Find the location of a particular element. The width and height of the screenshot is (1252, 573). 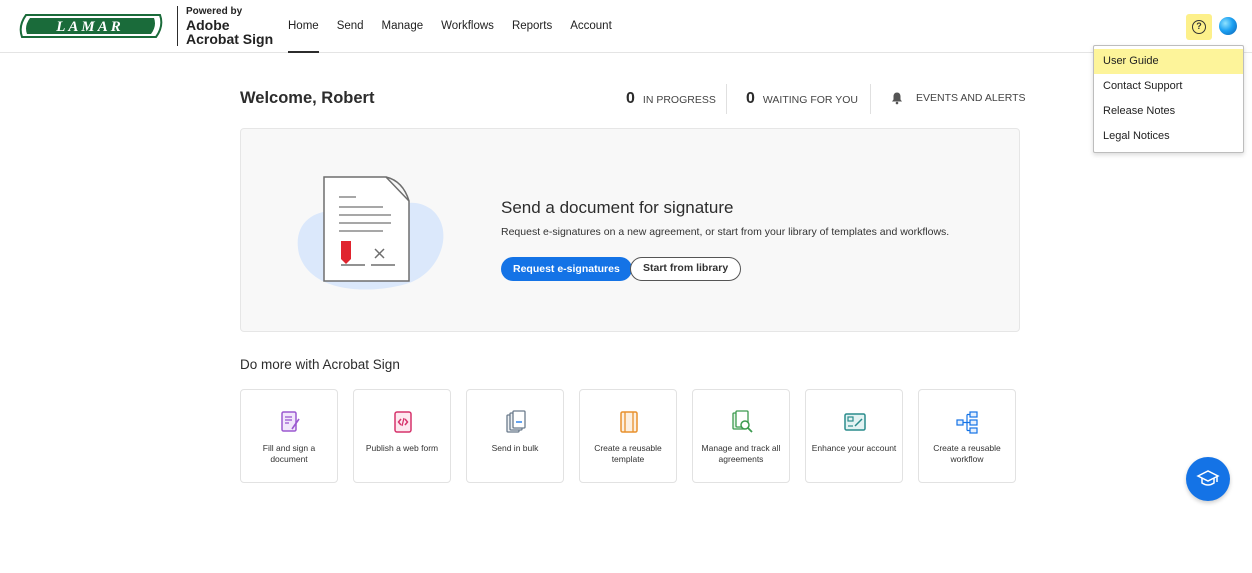

document-illustration is located at coordinates (370, 233).